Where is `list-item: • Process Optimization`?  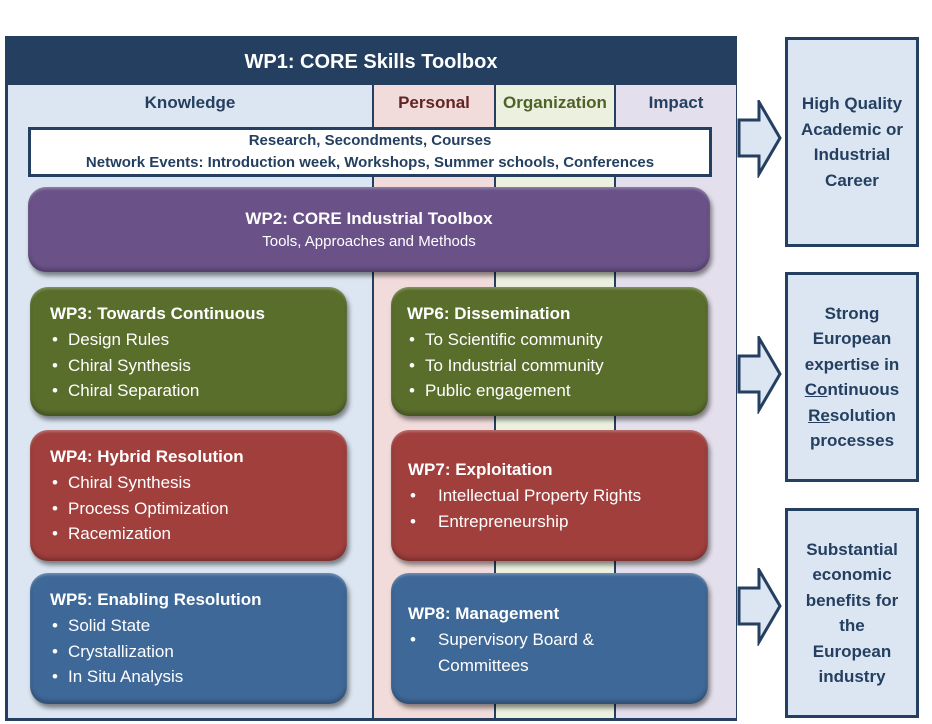
list-item: • Process Optimization is located at coordinates (198, 509).